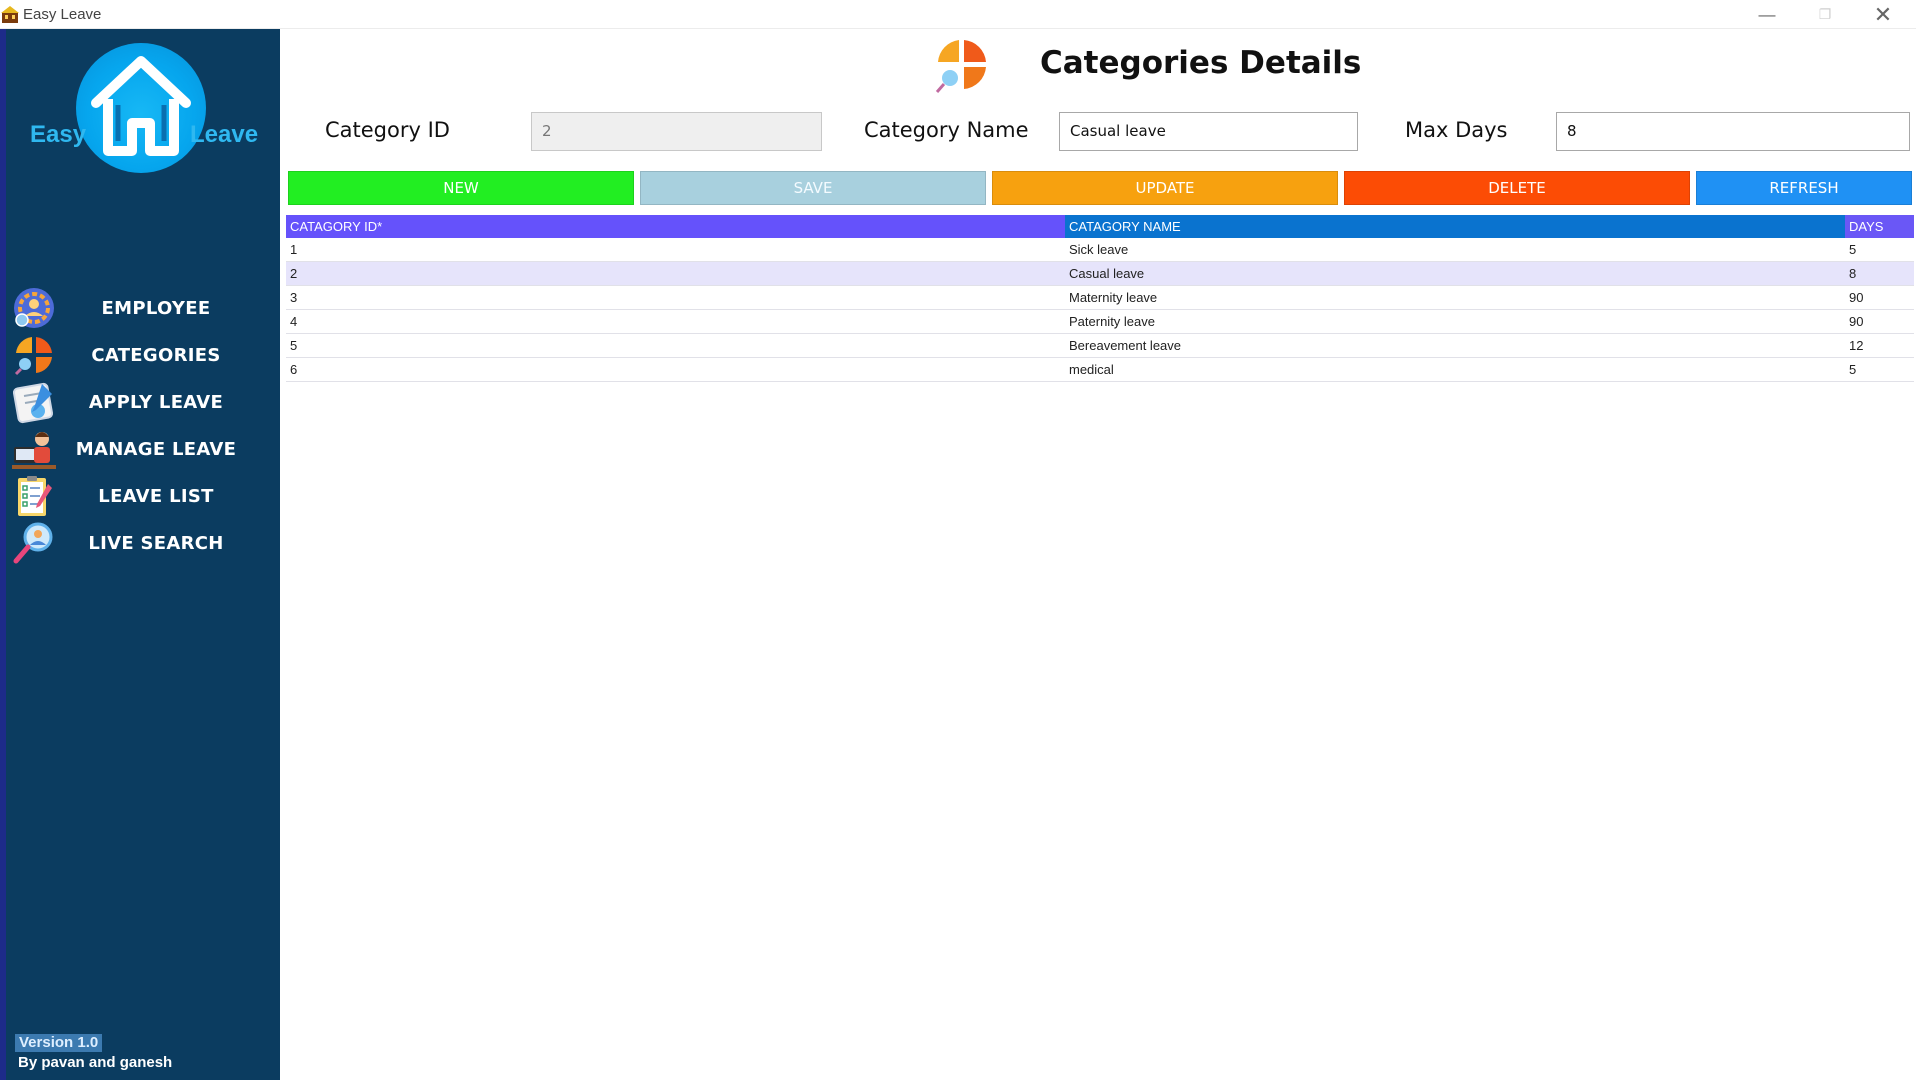 The image size is (1916, 1080). I want to click on window-title: Easy Leave, so click(62, 14).